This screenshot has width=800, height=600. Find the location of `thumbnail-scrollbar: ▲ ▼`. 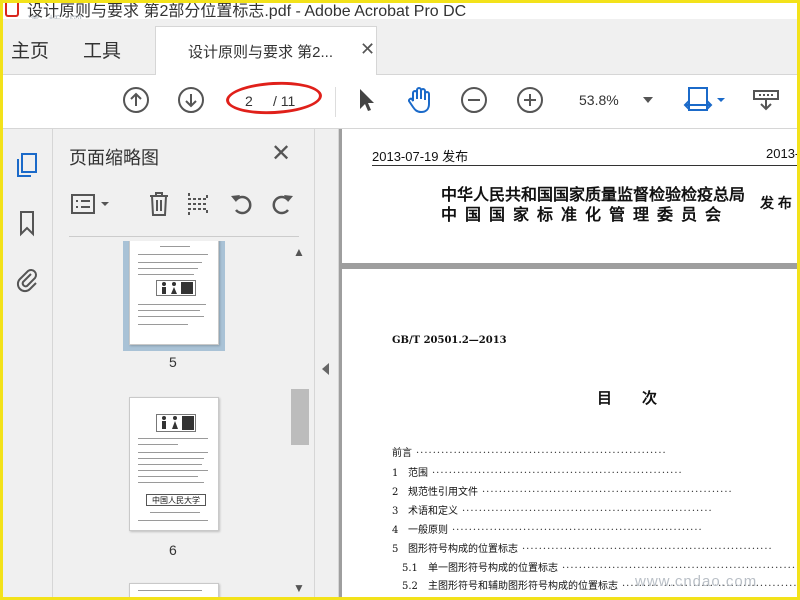

thumbnail-scrollbar: ▲ ▼ is located at coordinates (299, 419).